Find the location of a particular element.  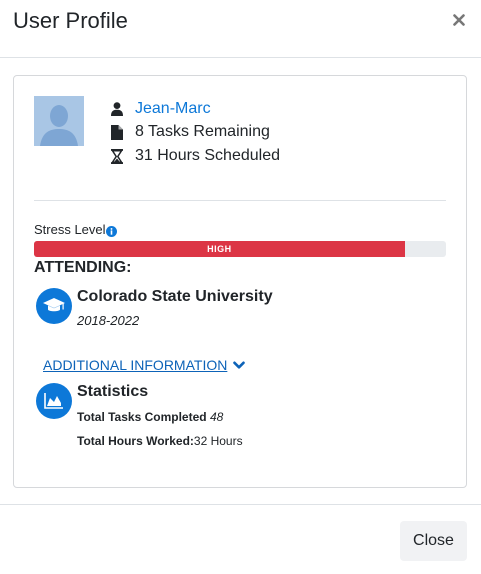

stat-tasks-completed: Total Tasks Completed 48 is located at coordinates (150, 417).